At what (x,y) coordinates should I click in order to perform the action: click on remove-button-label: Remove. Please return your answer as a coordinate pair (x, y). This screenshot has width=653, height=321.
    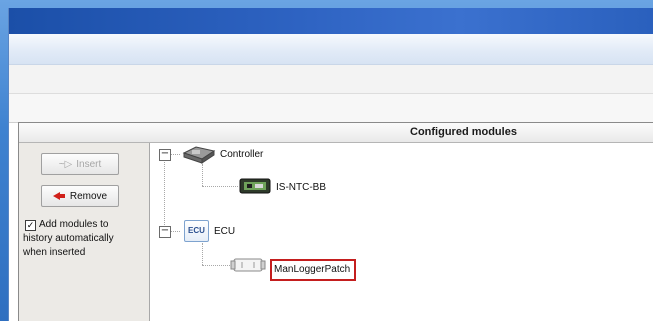
    Looking at the image, I should click on (88, 196).